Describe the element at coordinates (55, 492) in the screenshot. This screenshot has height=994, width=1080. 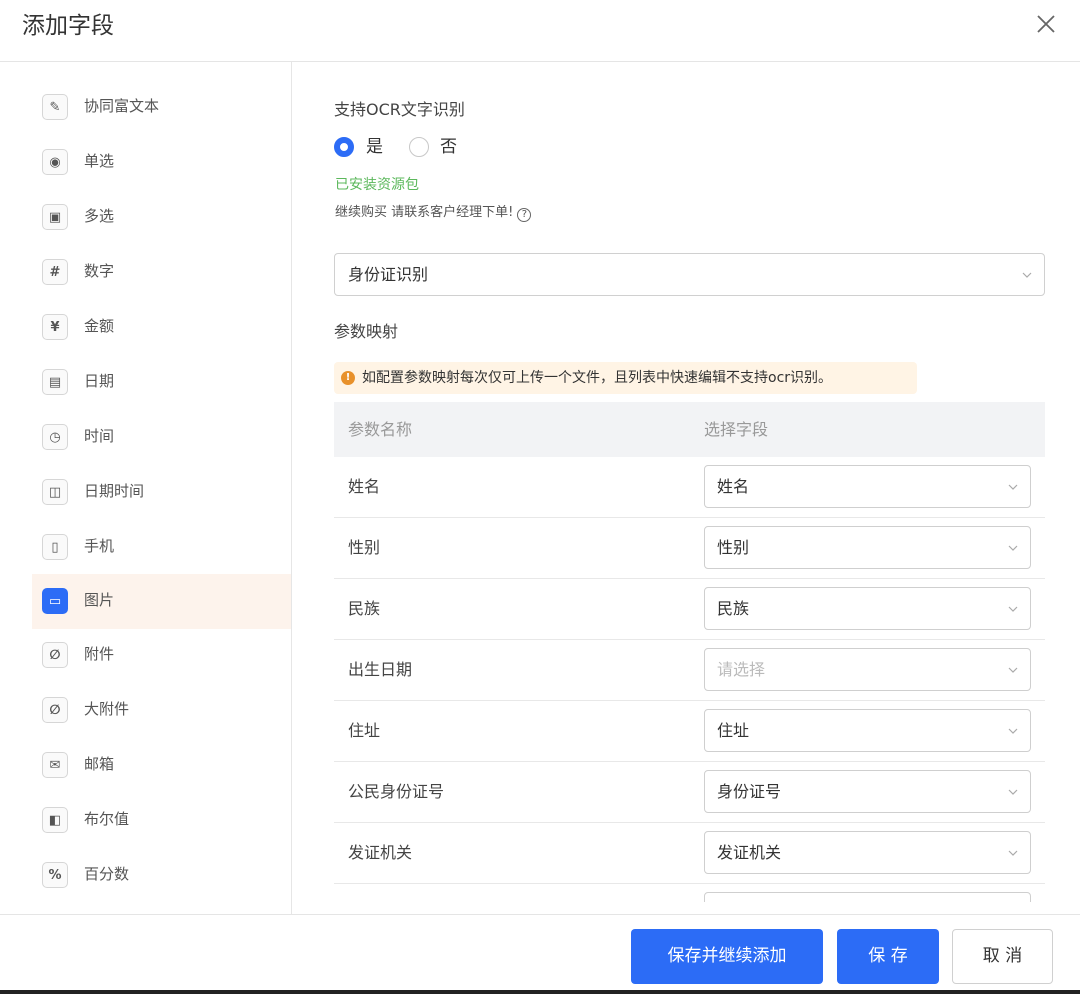
I see `datetime-icon: ◫` at that location.